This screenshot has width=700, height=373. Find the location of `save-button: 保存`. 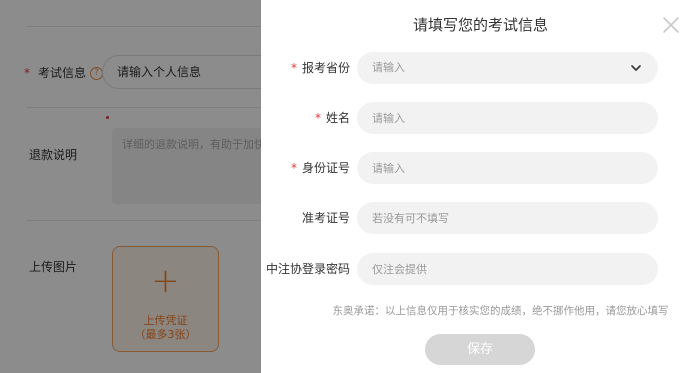

save-button: 保存 is located at coordinates (480, 349).